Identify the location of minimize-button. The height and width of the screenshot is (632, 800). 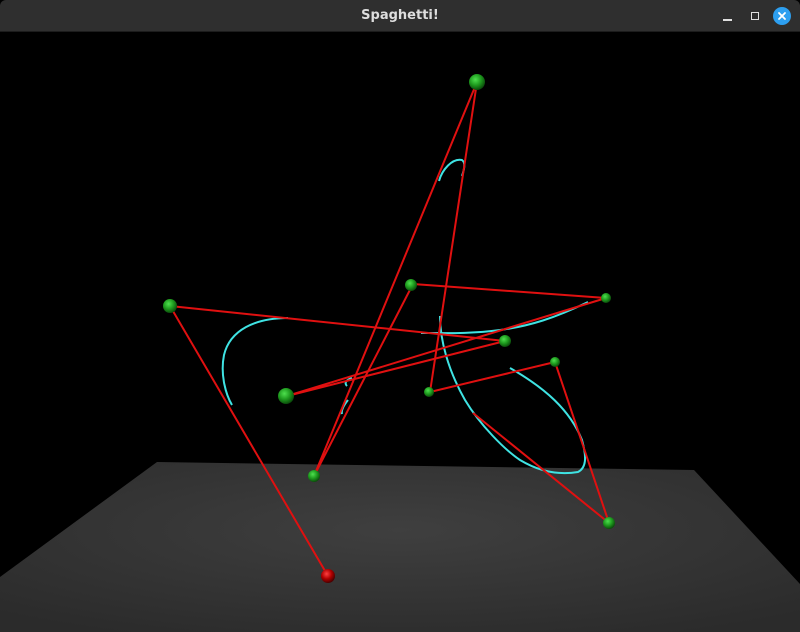
(727, 16).